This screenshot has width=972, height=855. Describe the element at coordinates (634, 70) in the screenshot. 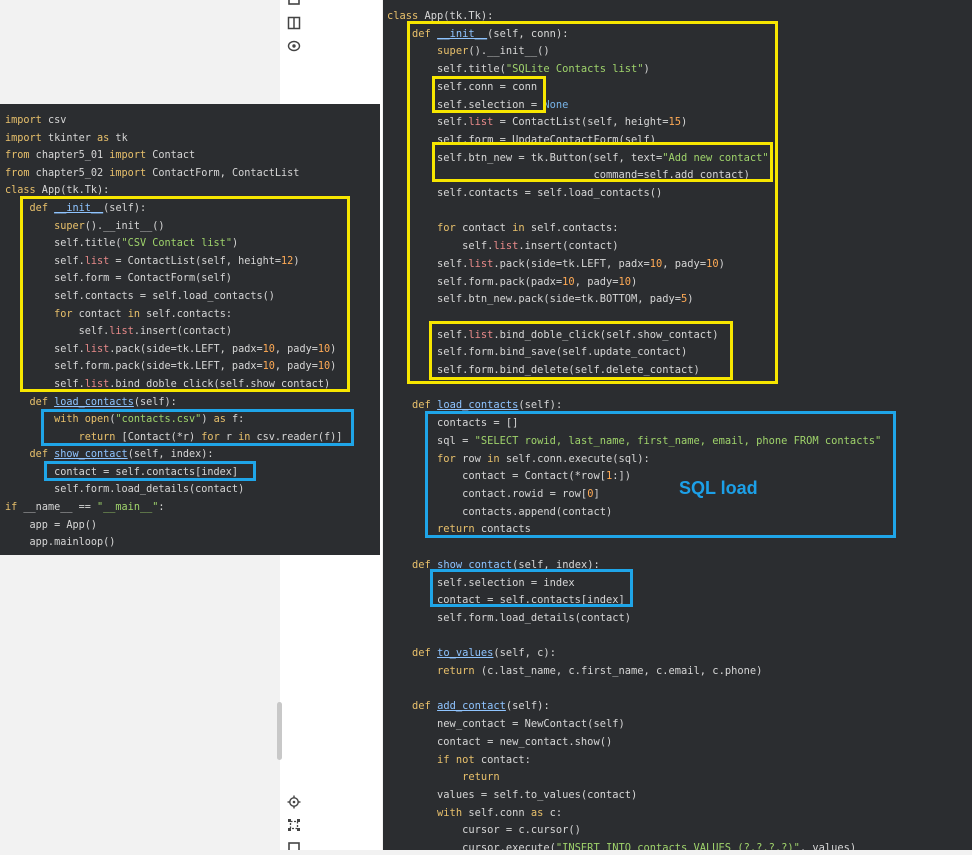

I see `code-line: self.title("SQLite Contacts list")` at that location.